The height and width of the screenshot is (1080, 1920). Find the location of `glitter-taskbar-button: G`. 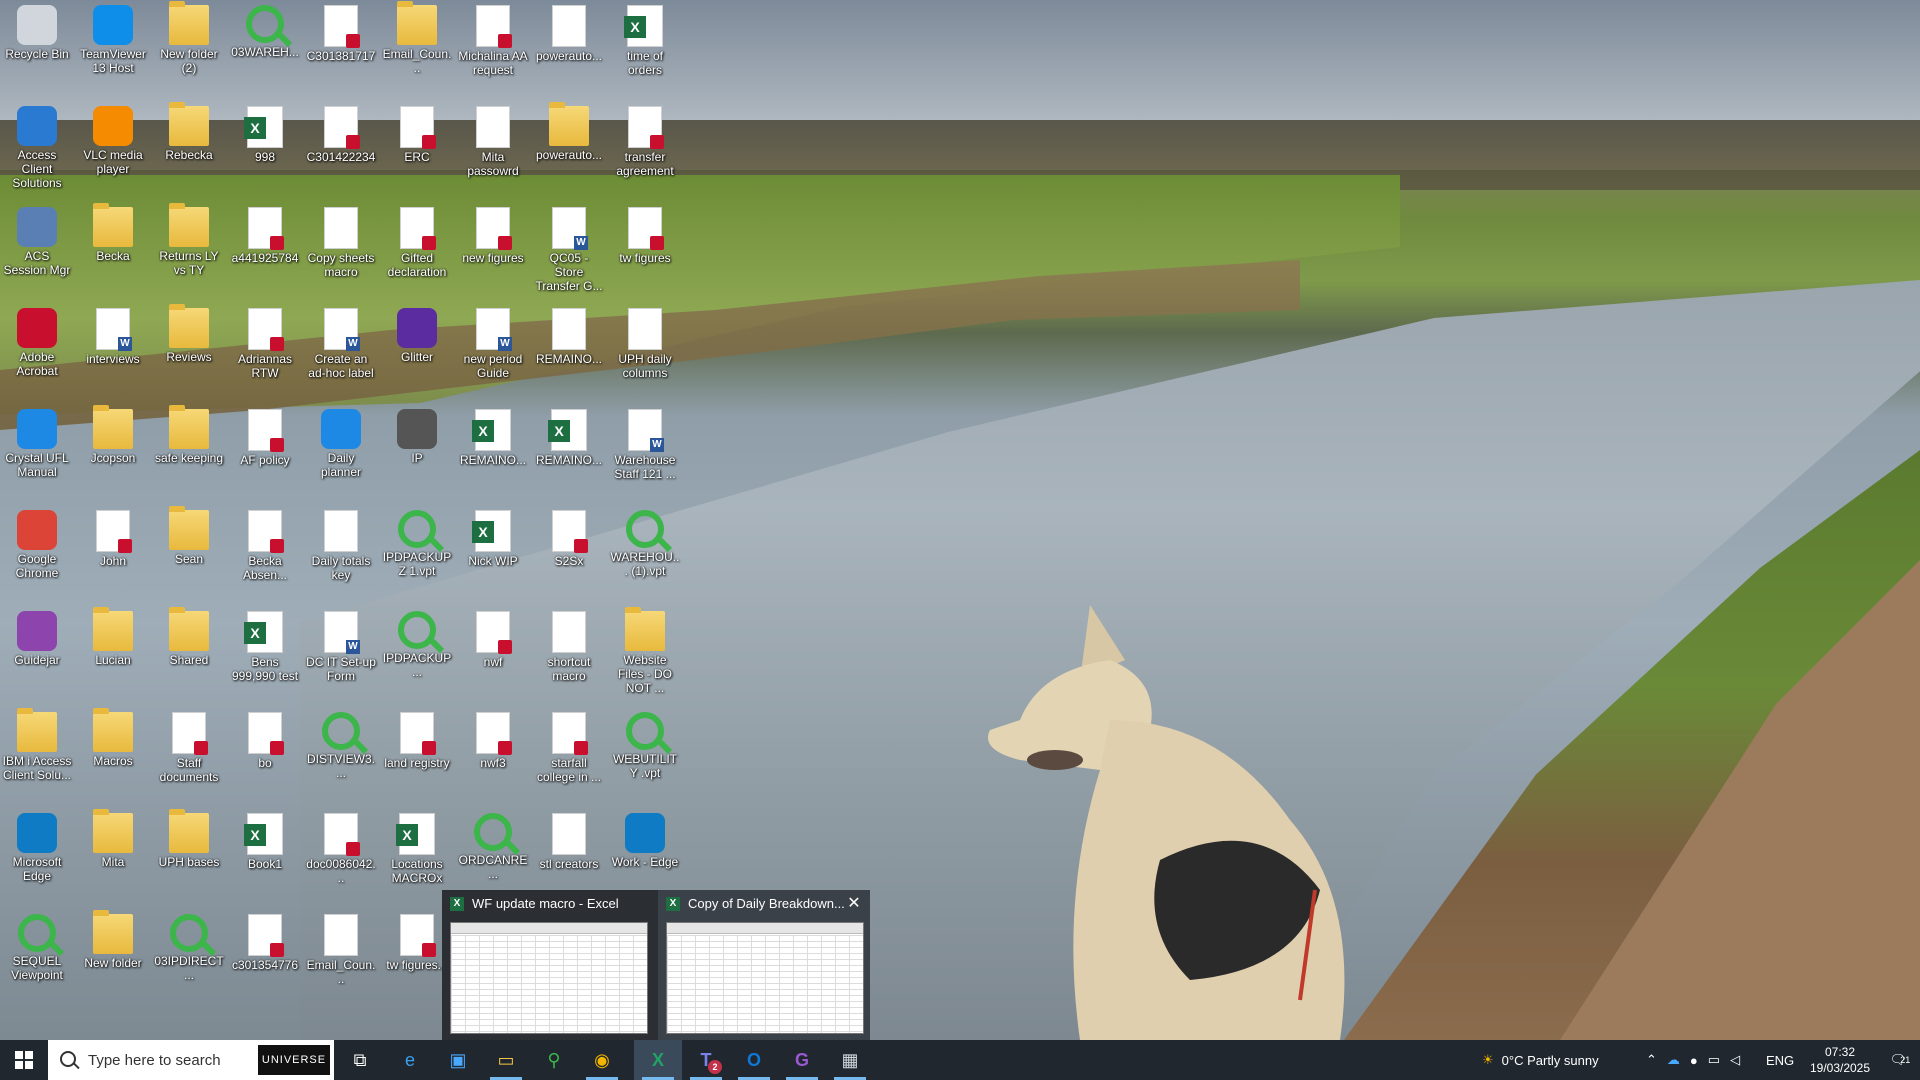

glitter-taskbar-button: G is located at coordinates (802, 1060).